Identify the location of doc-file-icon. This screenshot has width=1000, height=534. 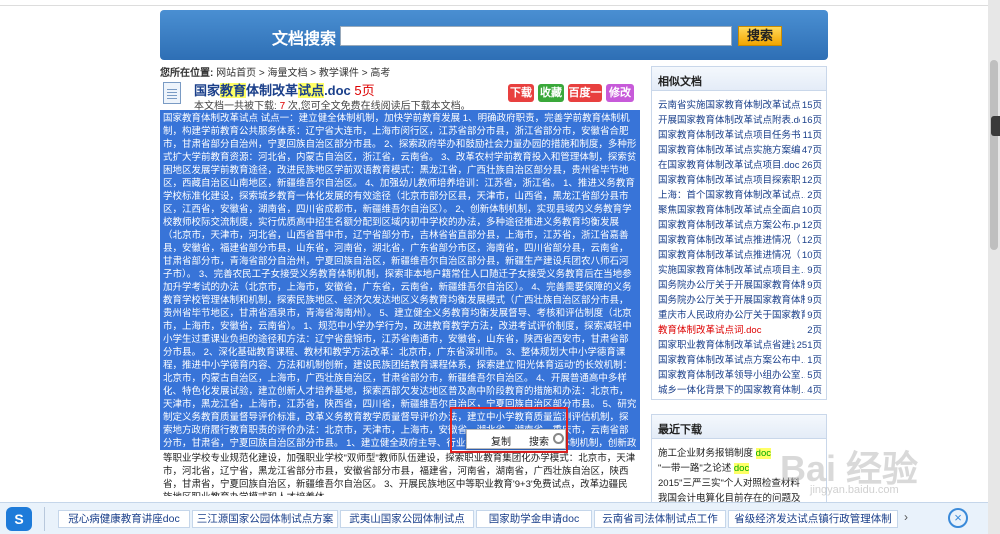
(172, 93).